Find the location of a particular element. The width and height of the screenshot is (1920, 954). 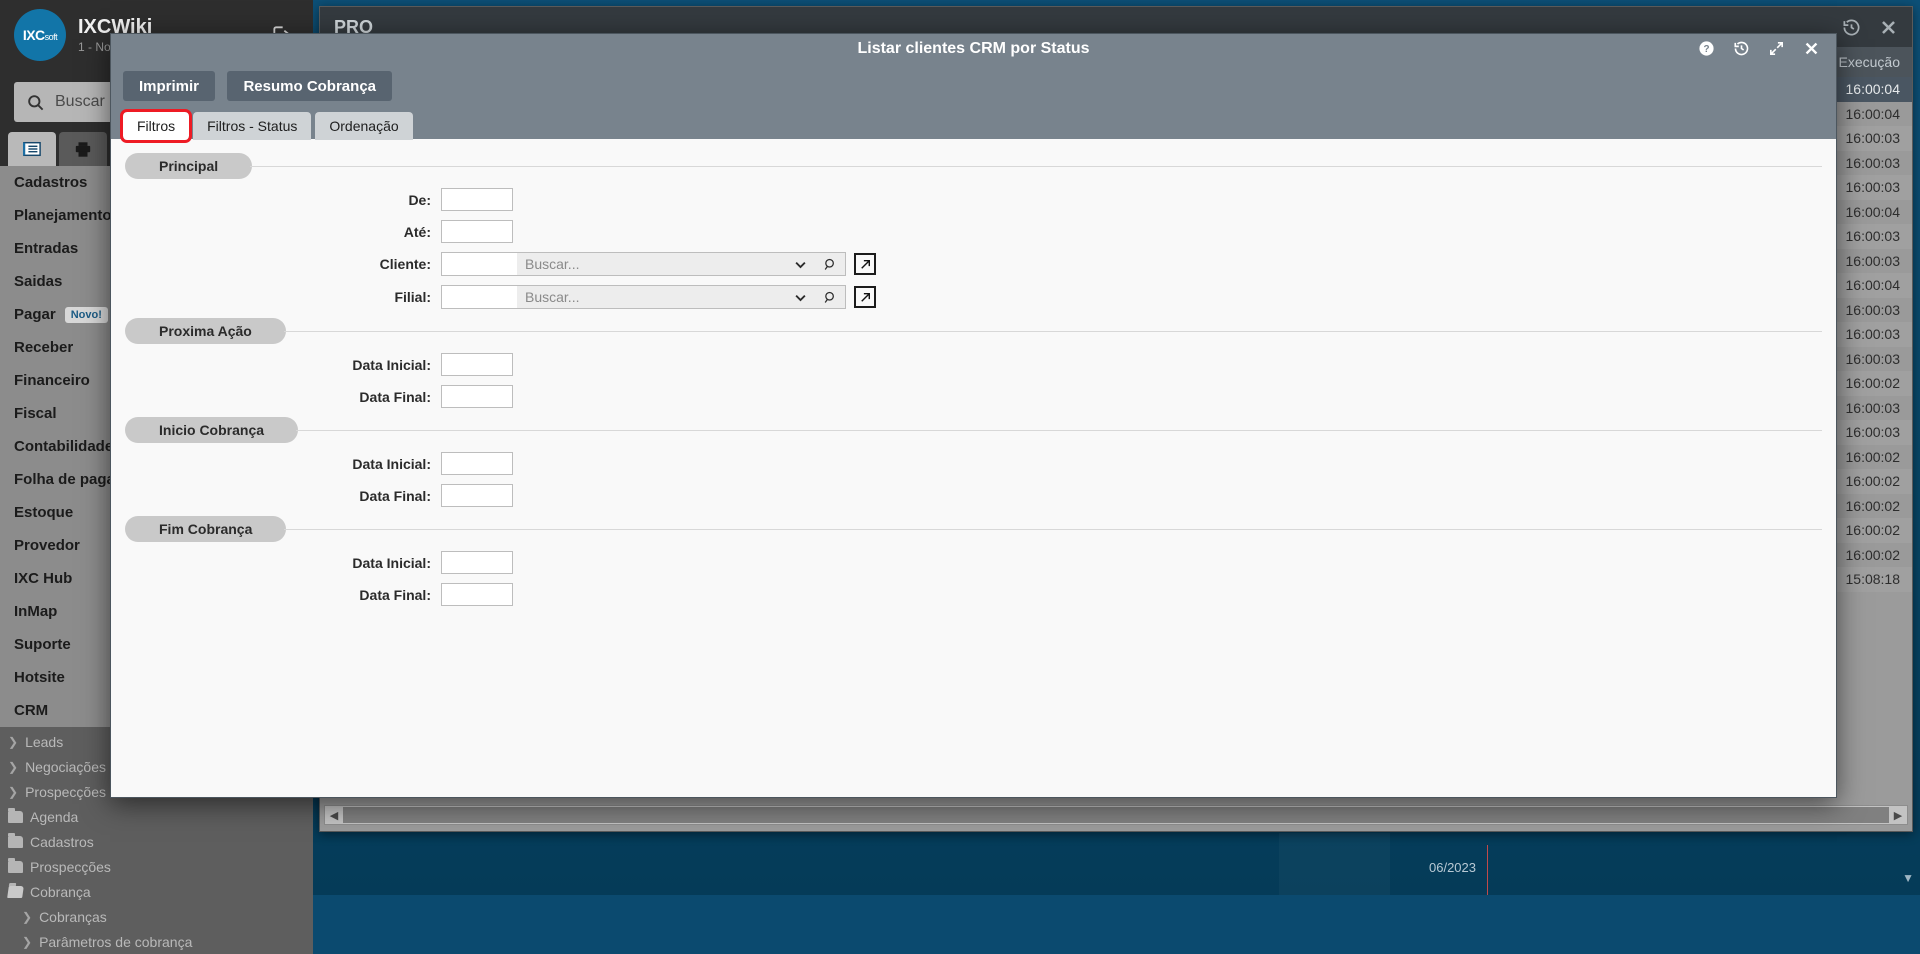

mini-tab-list is located at coordinates (32, 149).